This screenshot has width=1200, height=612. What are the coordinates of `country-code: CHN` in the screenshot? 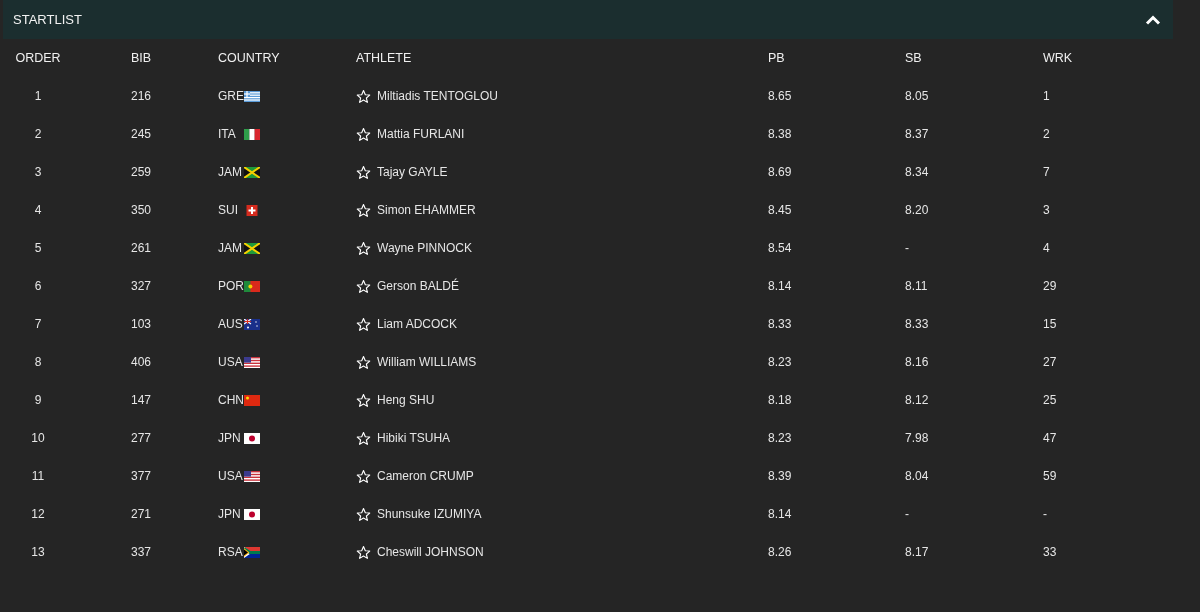 It's located at (231, 400).